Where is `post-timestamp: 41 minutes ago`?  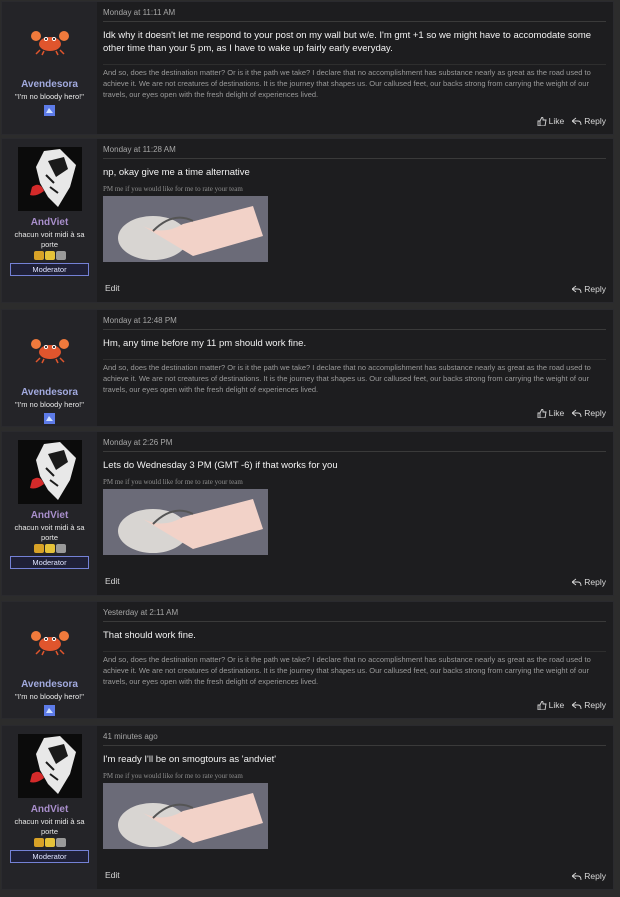 post-timestamp: 41 minutes ago is located at coordinates (354, 739).